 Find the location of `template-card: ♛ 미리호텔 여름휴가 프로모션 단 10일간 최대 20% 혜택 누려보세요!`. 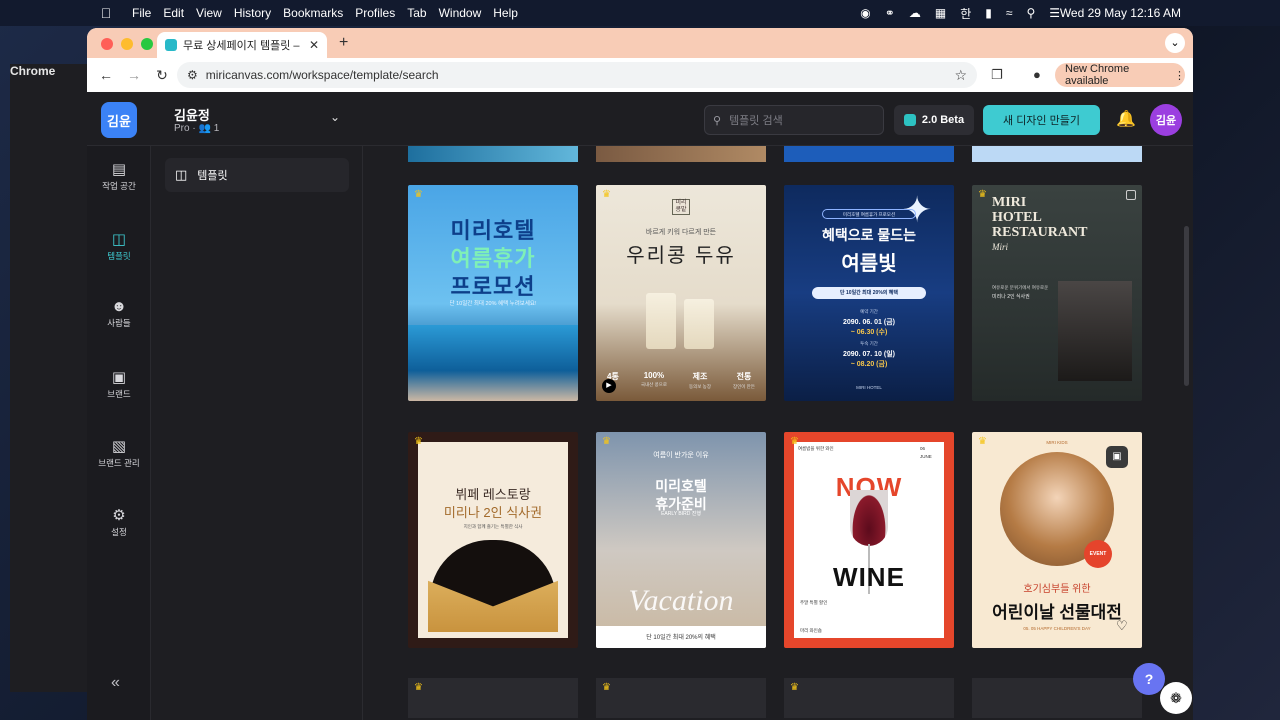

template-card: ♛ 미리호텔 여름휴가 프로모션 단 10일간 최대 20% 혜택 누려보세요! is located at coordinates (493, 293).